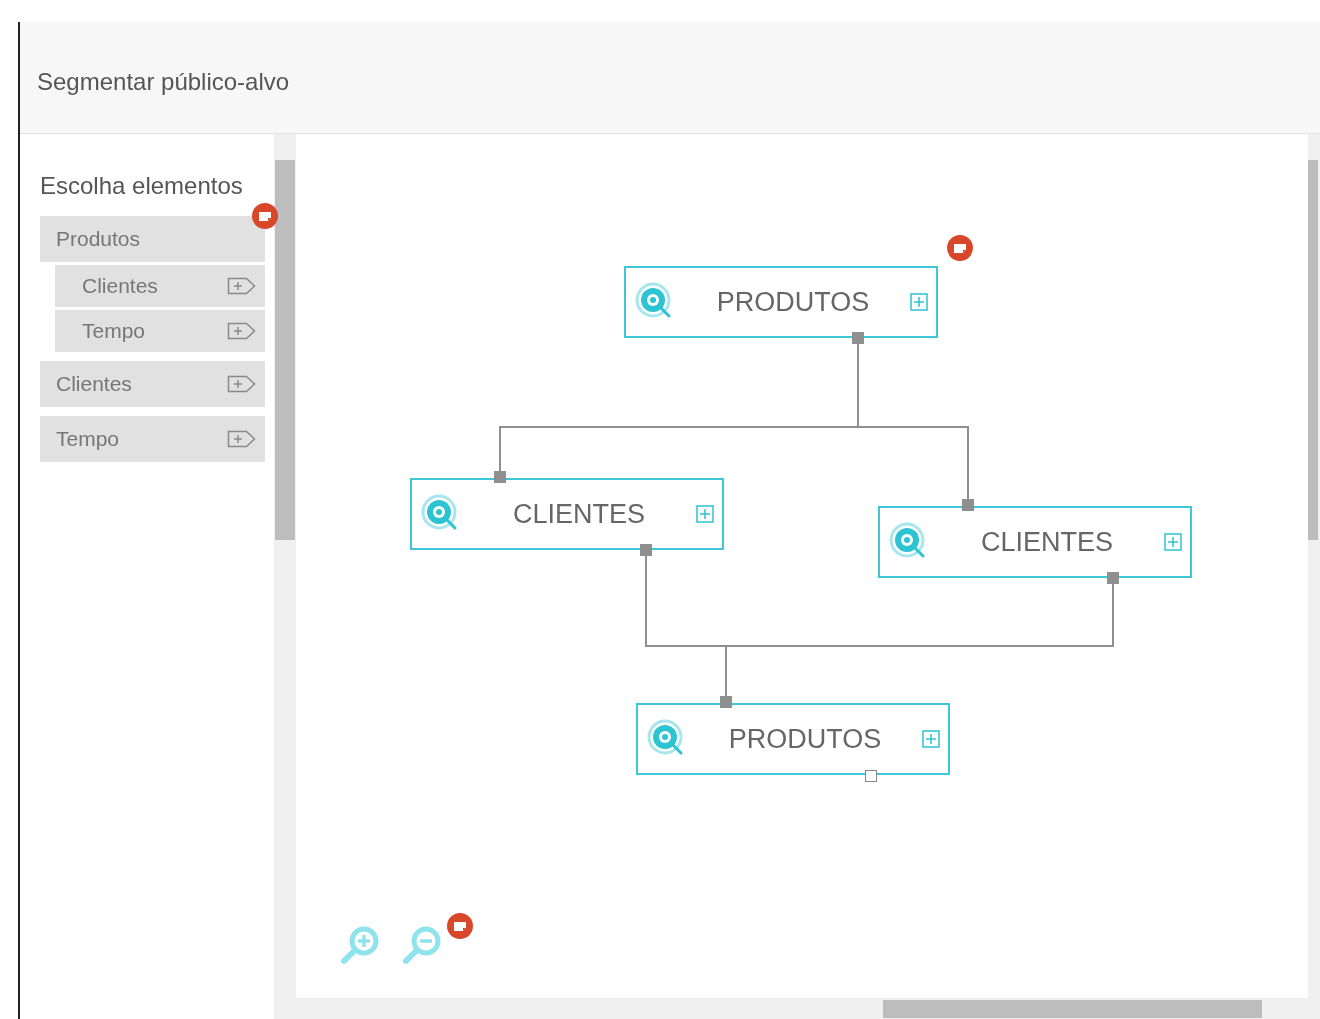 The height and width of the screenshot is (1019, 1320). What do you see at coordinates (160, 331) in the screenshot?
I see `sidebar-subitem: Tempo` at bounding box center [160, 331].